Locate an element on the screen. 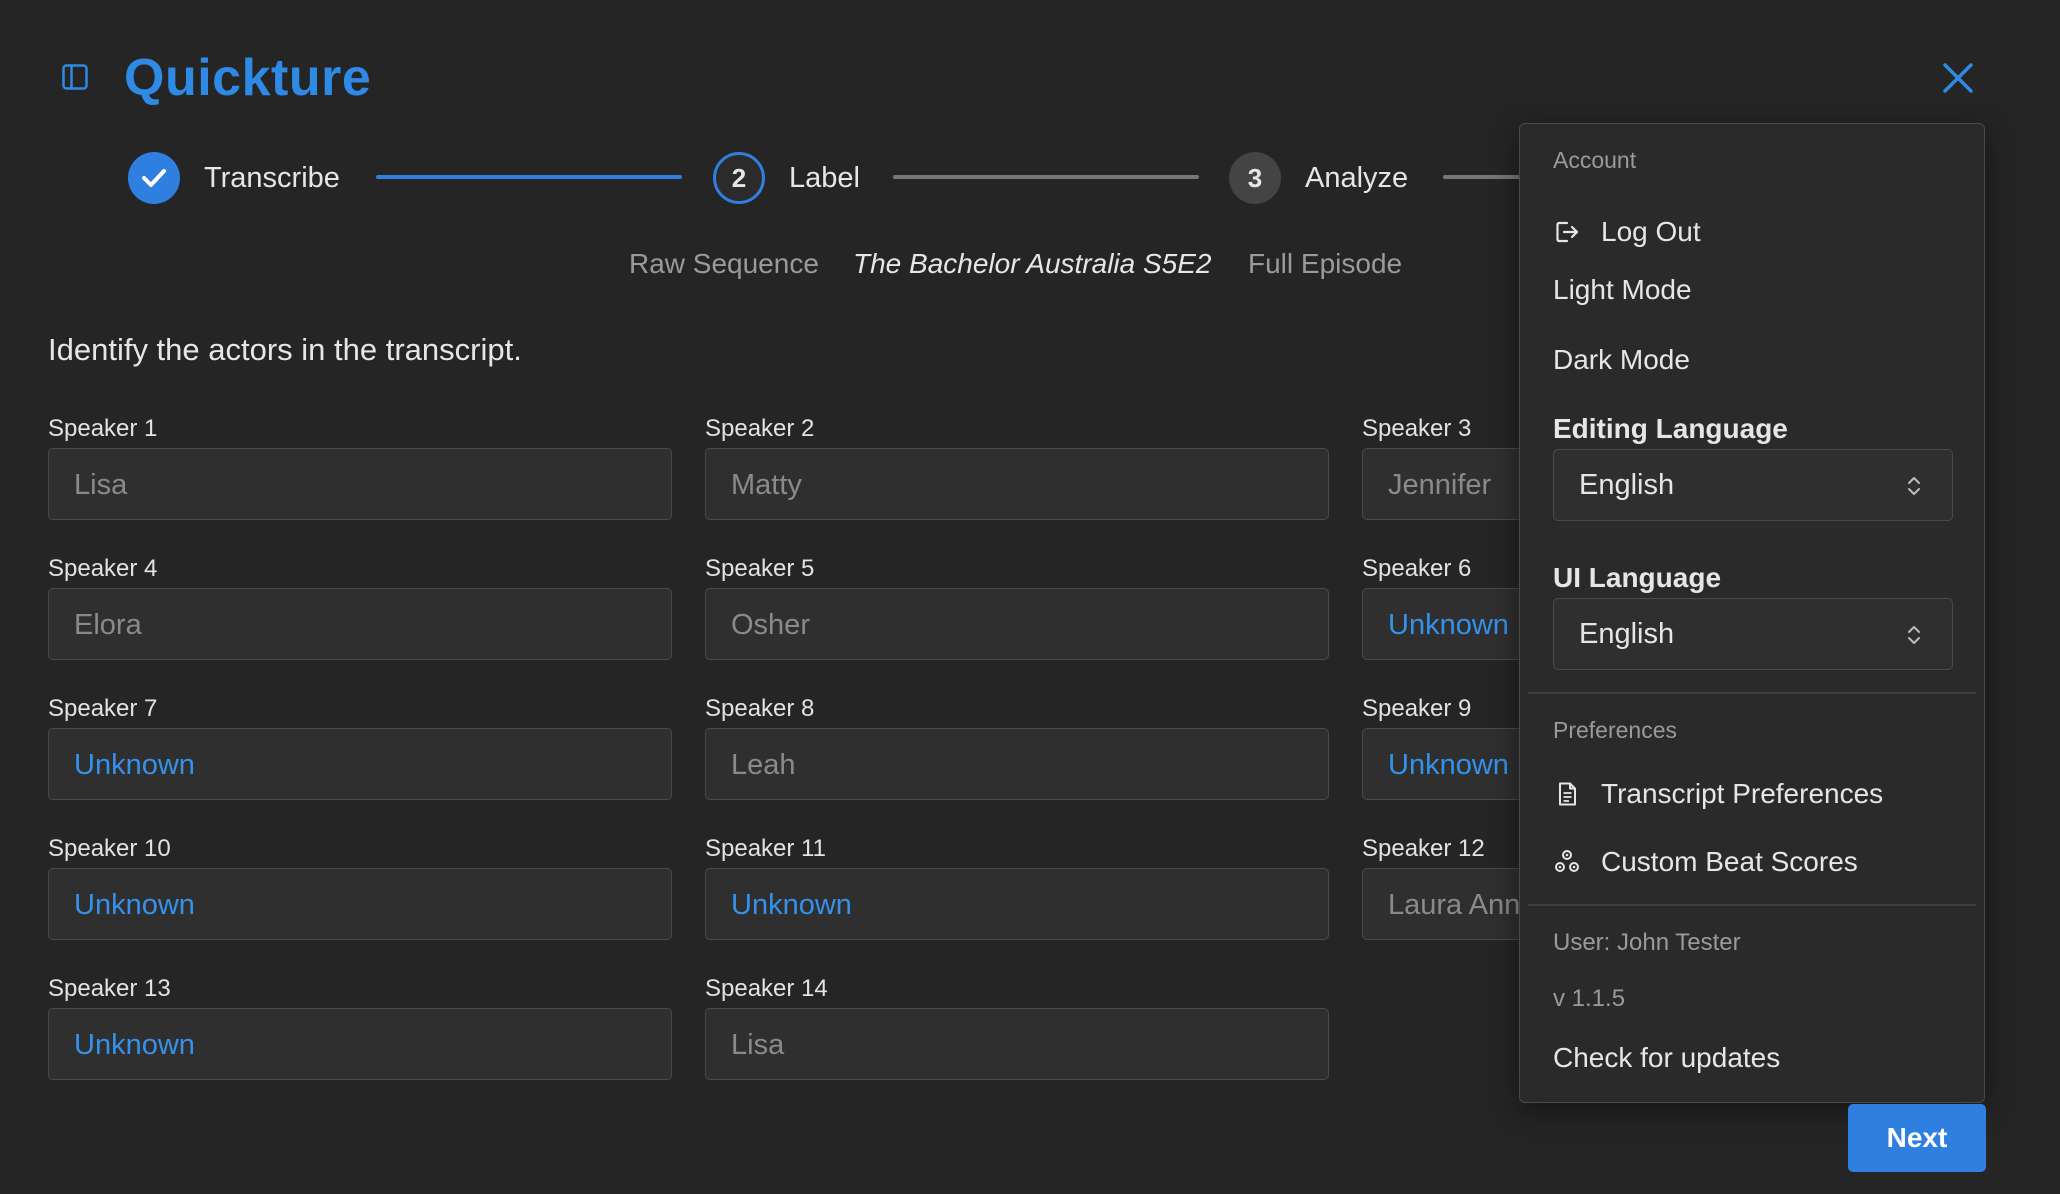 The width and height of the screenshot is (2060, 1194). next-button: Next is located at coordinates (1917, 1138).